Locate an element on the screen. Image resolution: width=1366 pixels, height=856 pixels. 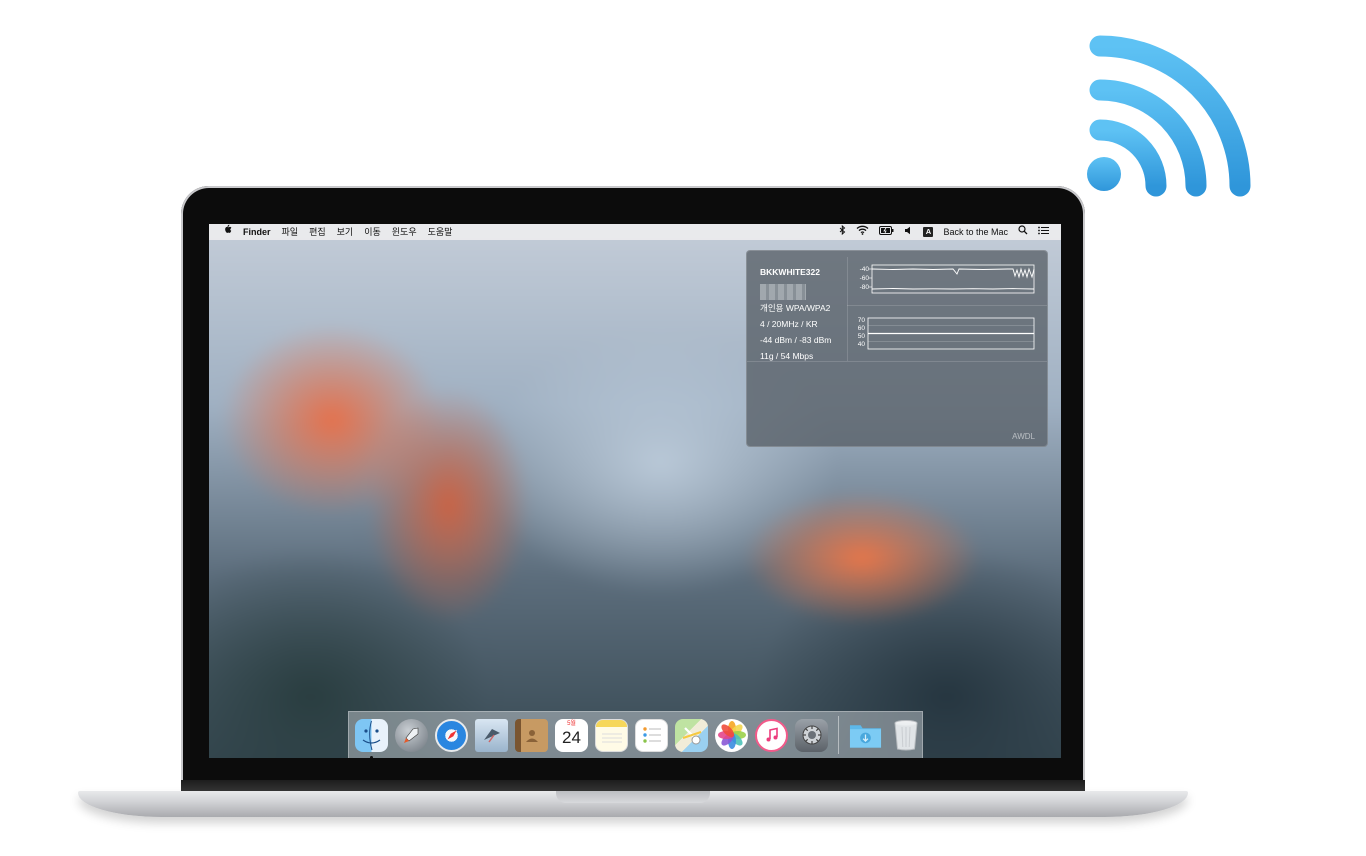
mail-icon is located at coordinates (491, 735).